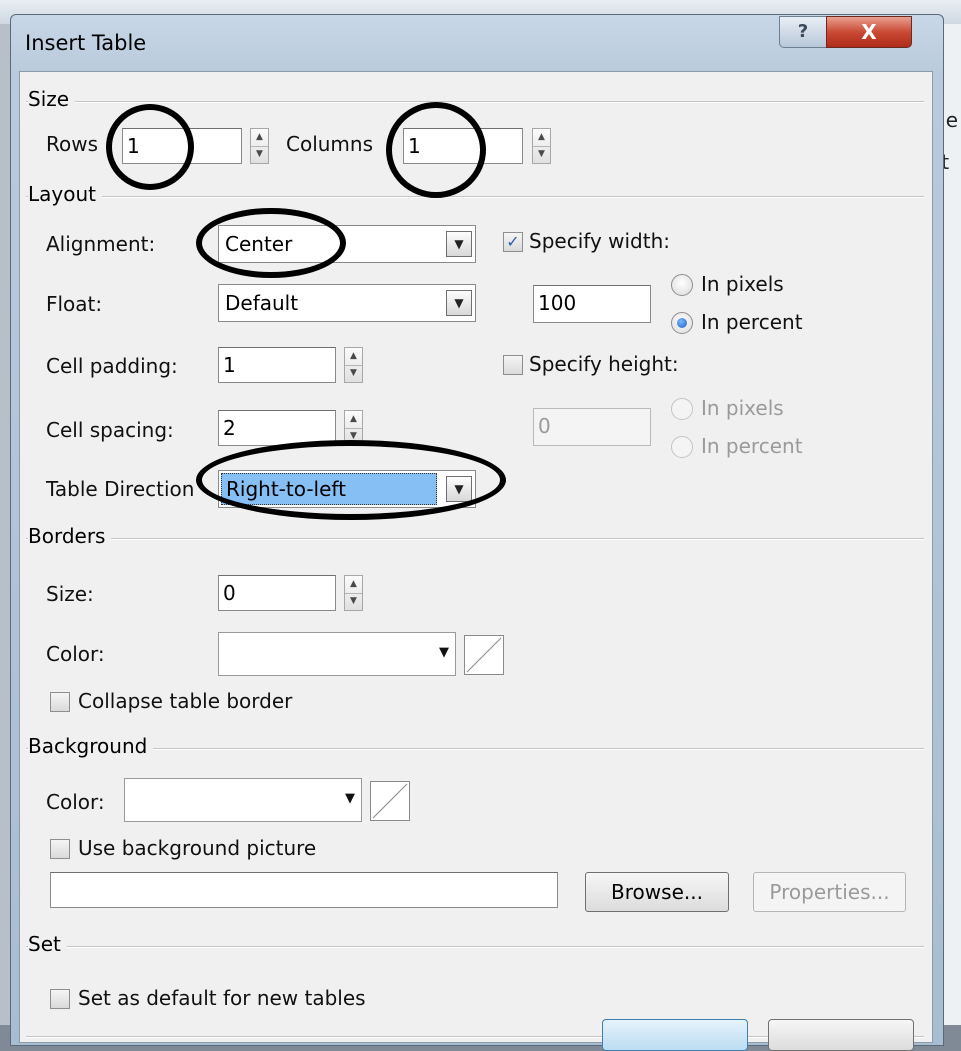  I want to click on background-color-label: Color:, so click(75, 802).